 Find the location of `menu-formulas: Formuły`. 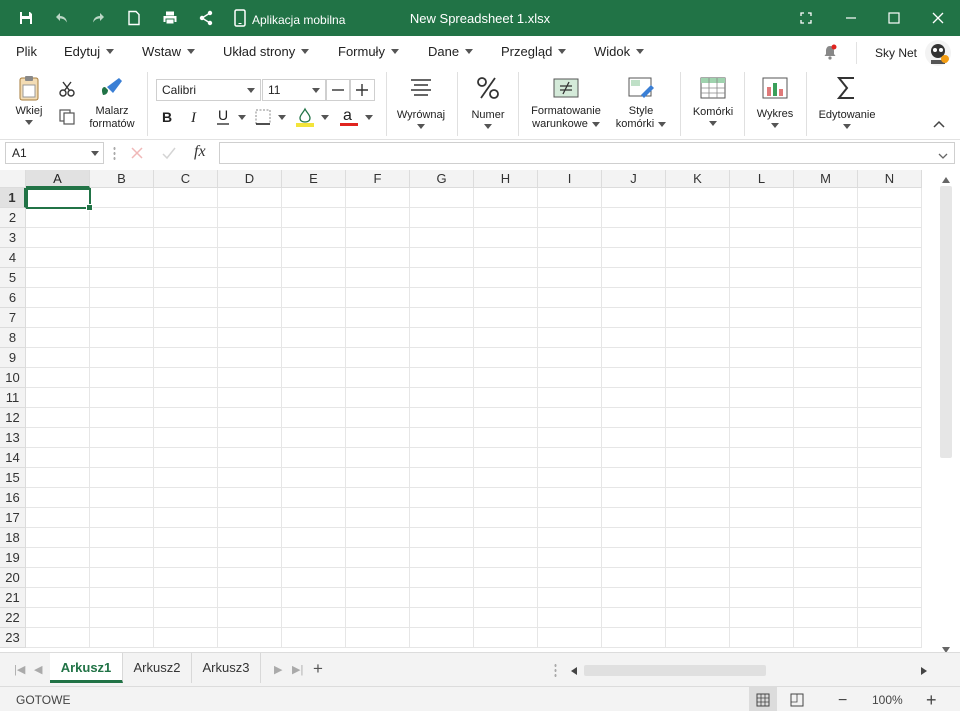

menu-formulas: Formuły is located at coordinates (368, 51).